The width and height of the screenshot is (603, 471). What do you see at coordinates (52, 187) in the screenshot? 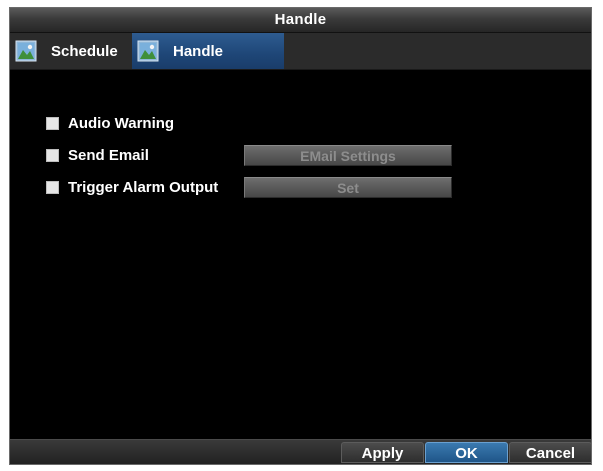
I see `trigger-alarm-output-checkbox` at bounding box center [52, 187].